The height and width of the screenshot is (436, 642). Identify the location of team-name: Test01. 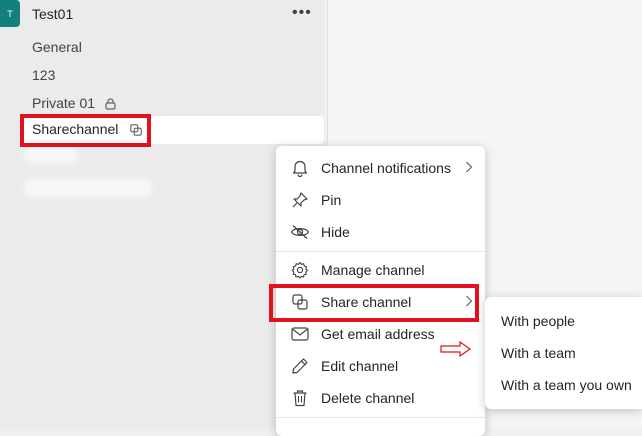
(52, 14).